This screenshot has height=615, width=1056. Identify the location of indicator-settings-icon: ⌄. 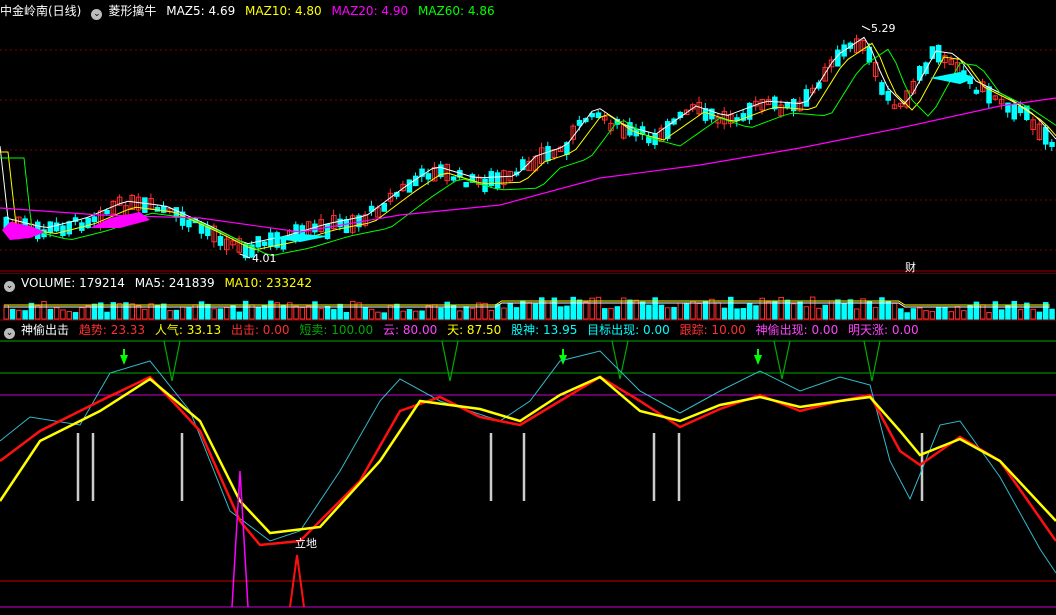
(9, 333).